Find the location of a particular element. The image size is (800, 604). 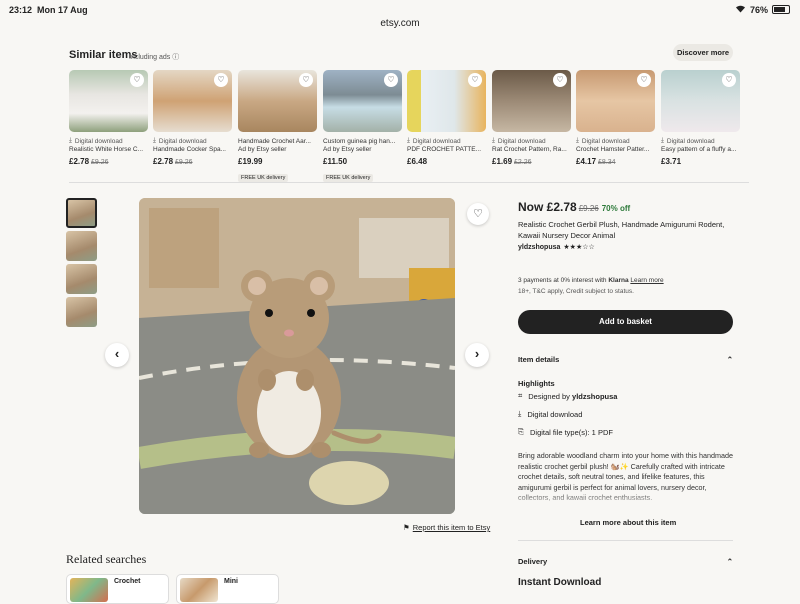

klarna-brand: Klarna is located at coordinates (618, 280).